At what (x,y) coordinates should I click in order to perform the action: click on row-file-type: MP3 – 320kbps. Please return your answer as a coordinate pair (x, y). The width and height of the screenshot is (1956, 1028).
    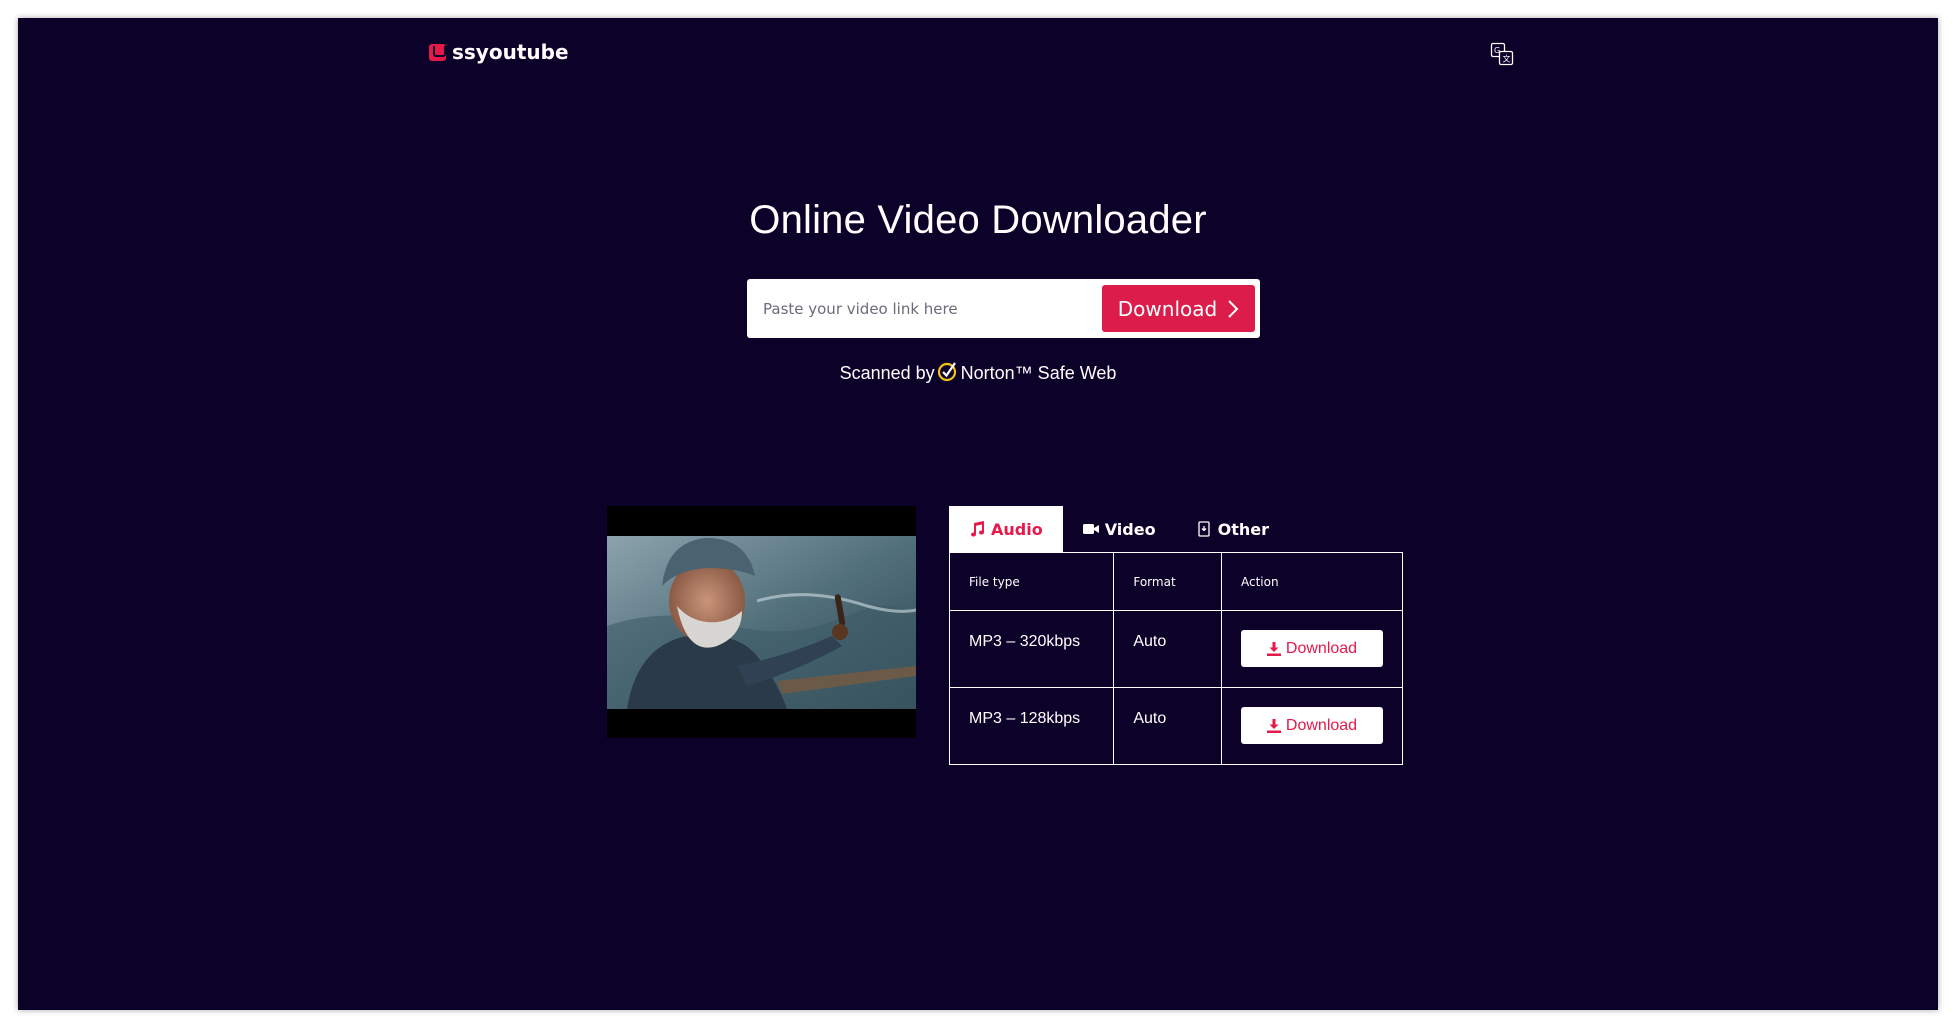
    Looking at the image, I should click on (1031, 649).